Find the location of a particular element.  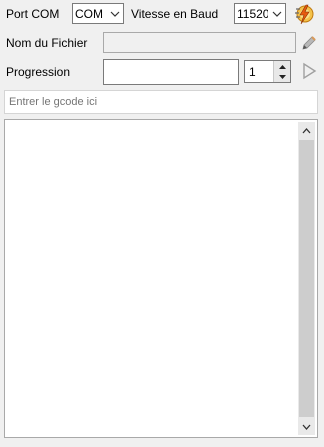

baud-rate-label: Vitesse en Baud is located at coordinates (175, 14).